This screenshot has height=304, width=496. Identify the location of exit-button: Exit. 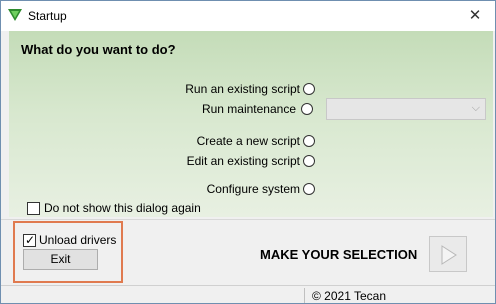
(60, 259).